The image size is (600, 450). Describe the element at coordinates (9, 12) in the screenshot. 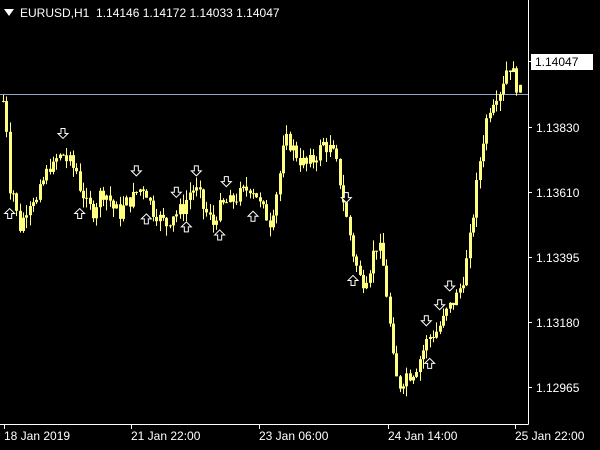

I see `chart-menu-triangle-icon` at that location.